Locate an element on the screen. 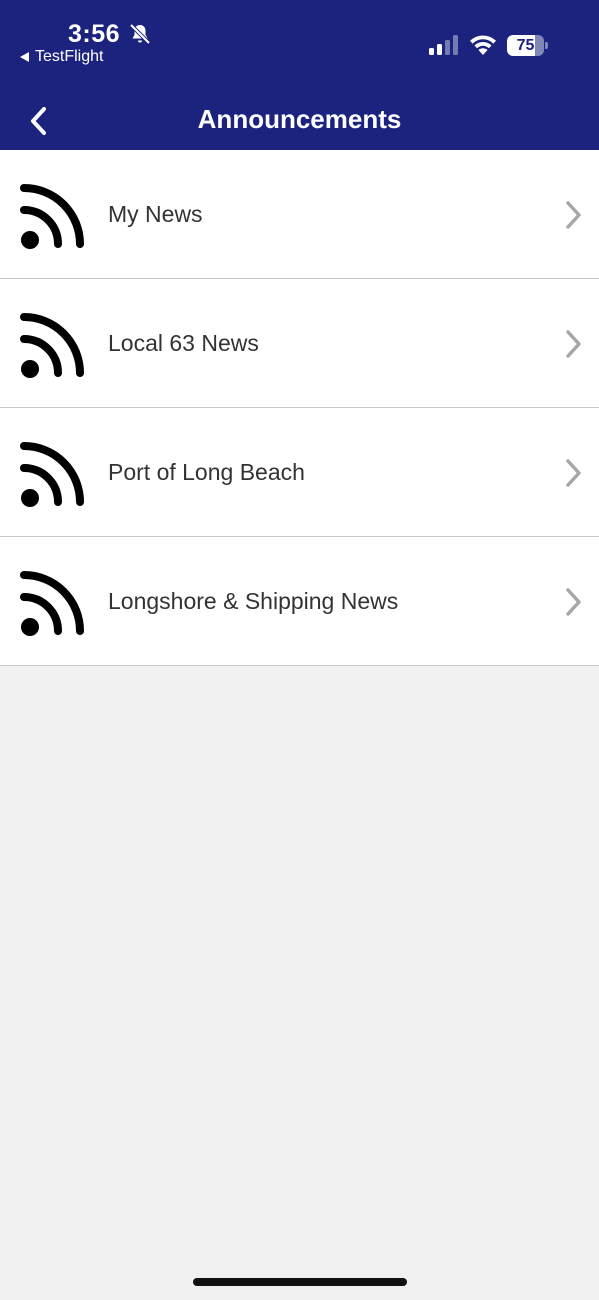 The width and height of the screenshot is (599, 1300). list-item-my-news: My News is located at coordinates (299, 214).